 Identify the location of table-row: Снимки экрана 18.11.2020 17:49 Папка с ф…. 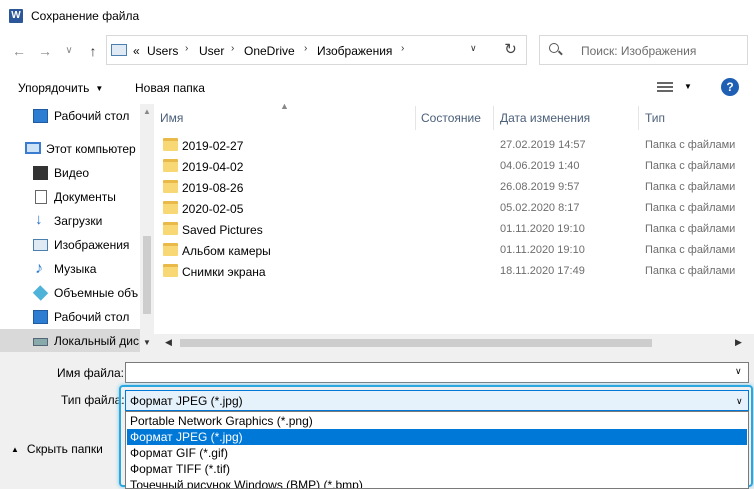
(454, 271).